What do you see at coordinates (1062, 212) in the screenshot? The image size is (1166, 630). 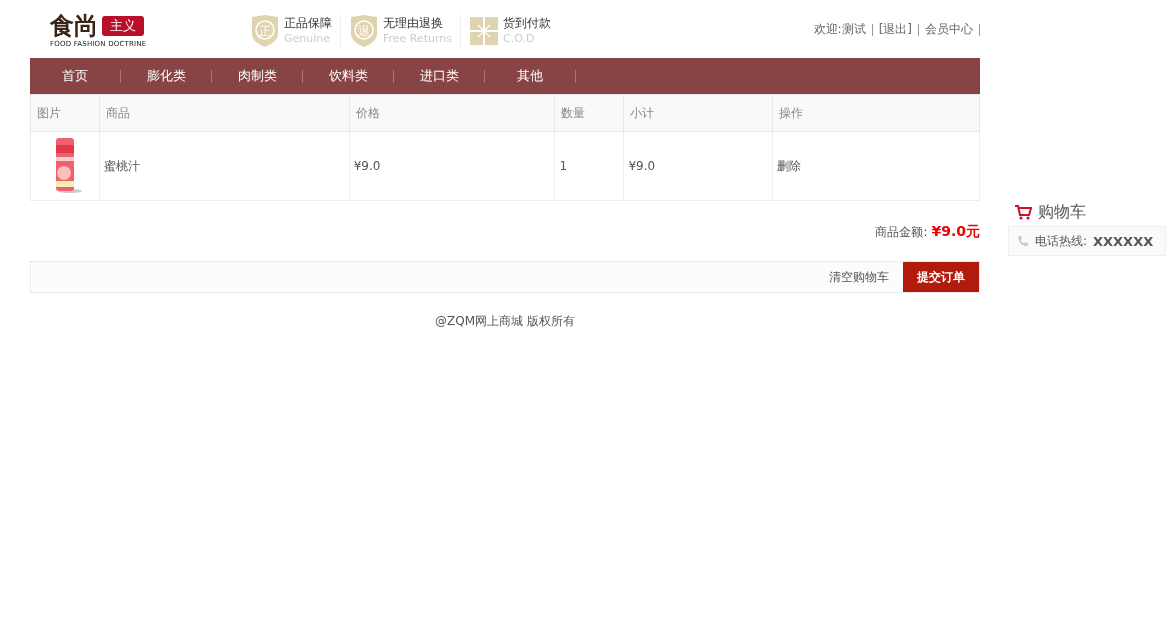 I see `cart-title: 购物车` at bounding box center [1062, 212].